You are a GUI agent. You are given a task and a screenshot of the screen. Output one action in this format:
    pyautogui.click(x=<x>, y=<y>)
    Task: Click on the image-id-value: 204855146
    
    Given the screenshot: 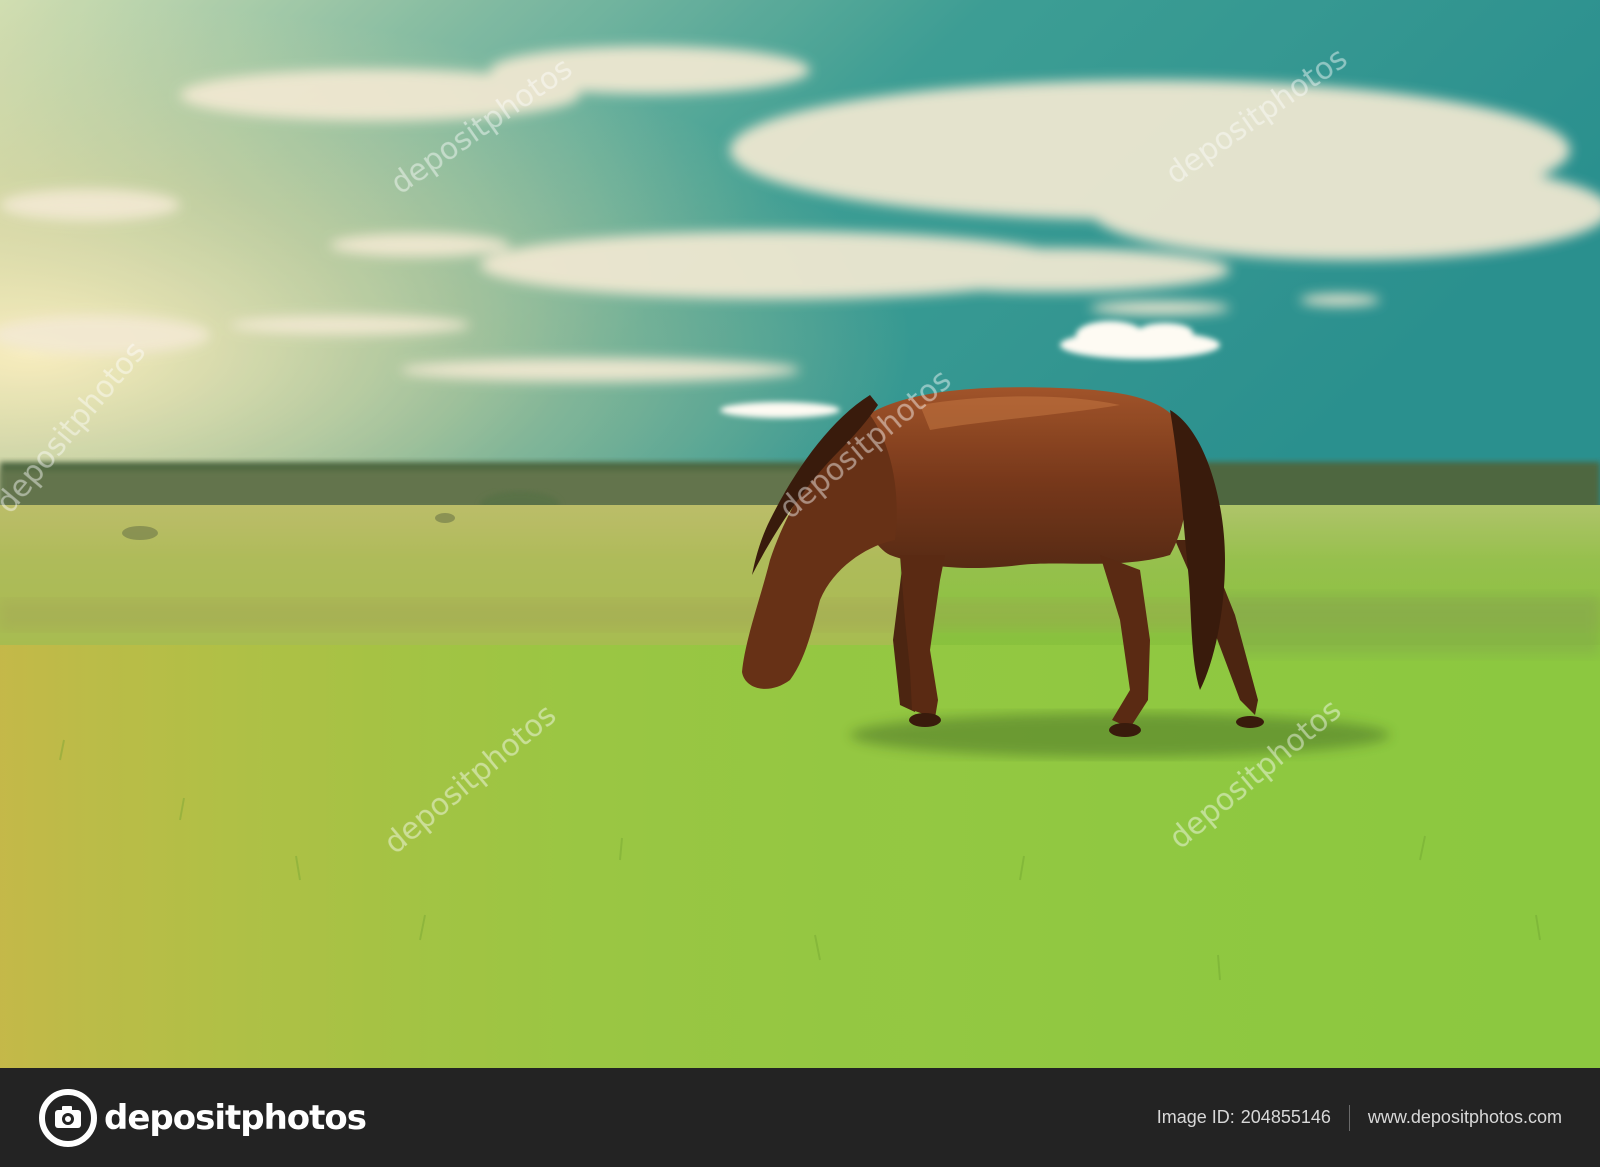 What is the action you would take?
    pyautogui.click(x=1285, y=1117)
    